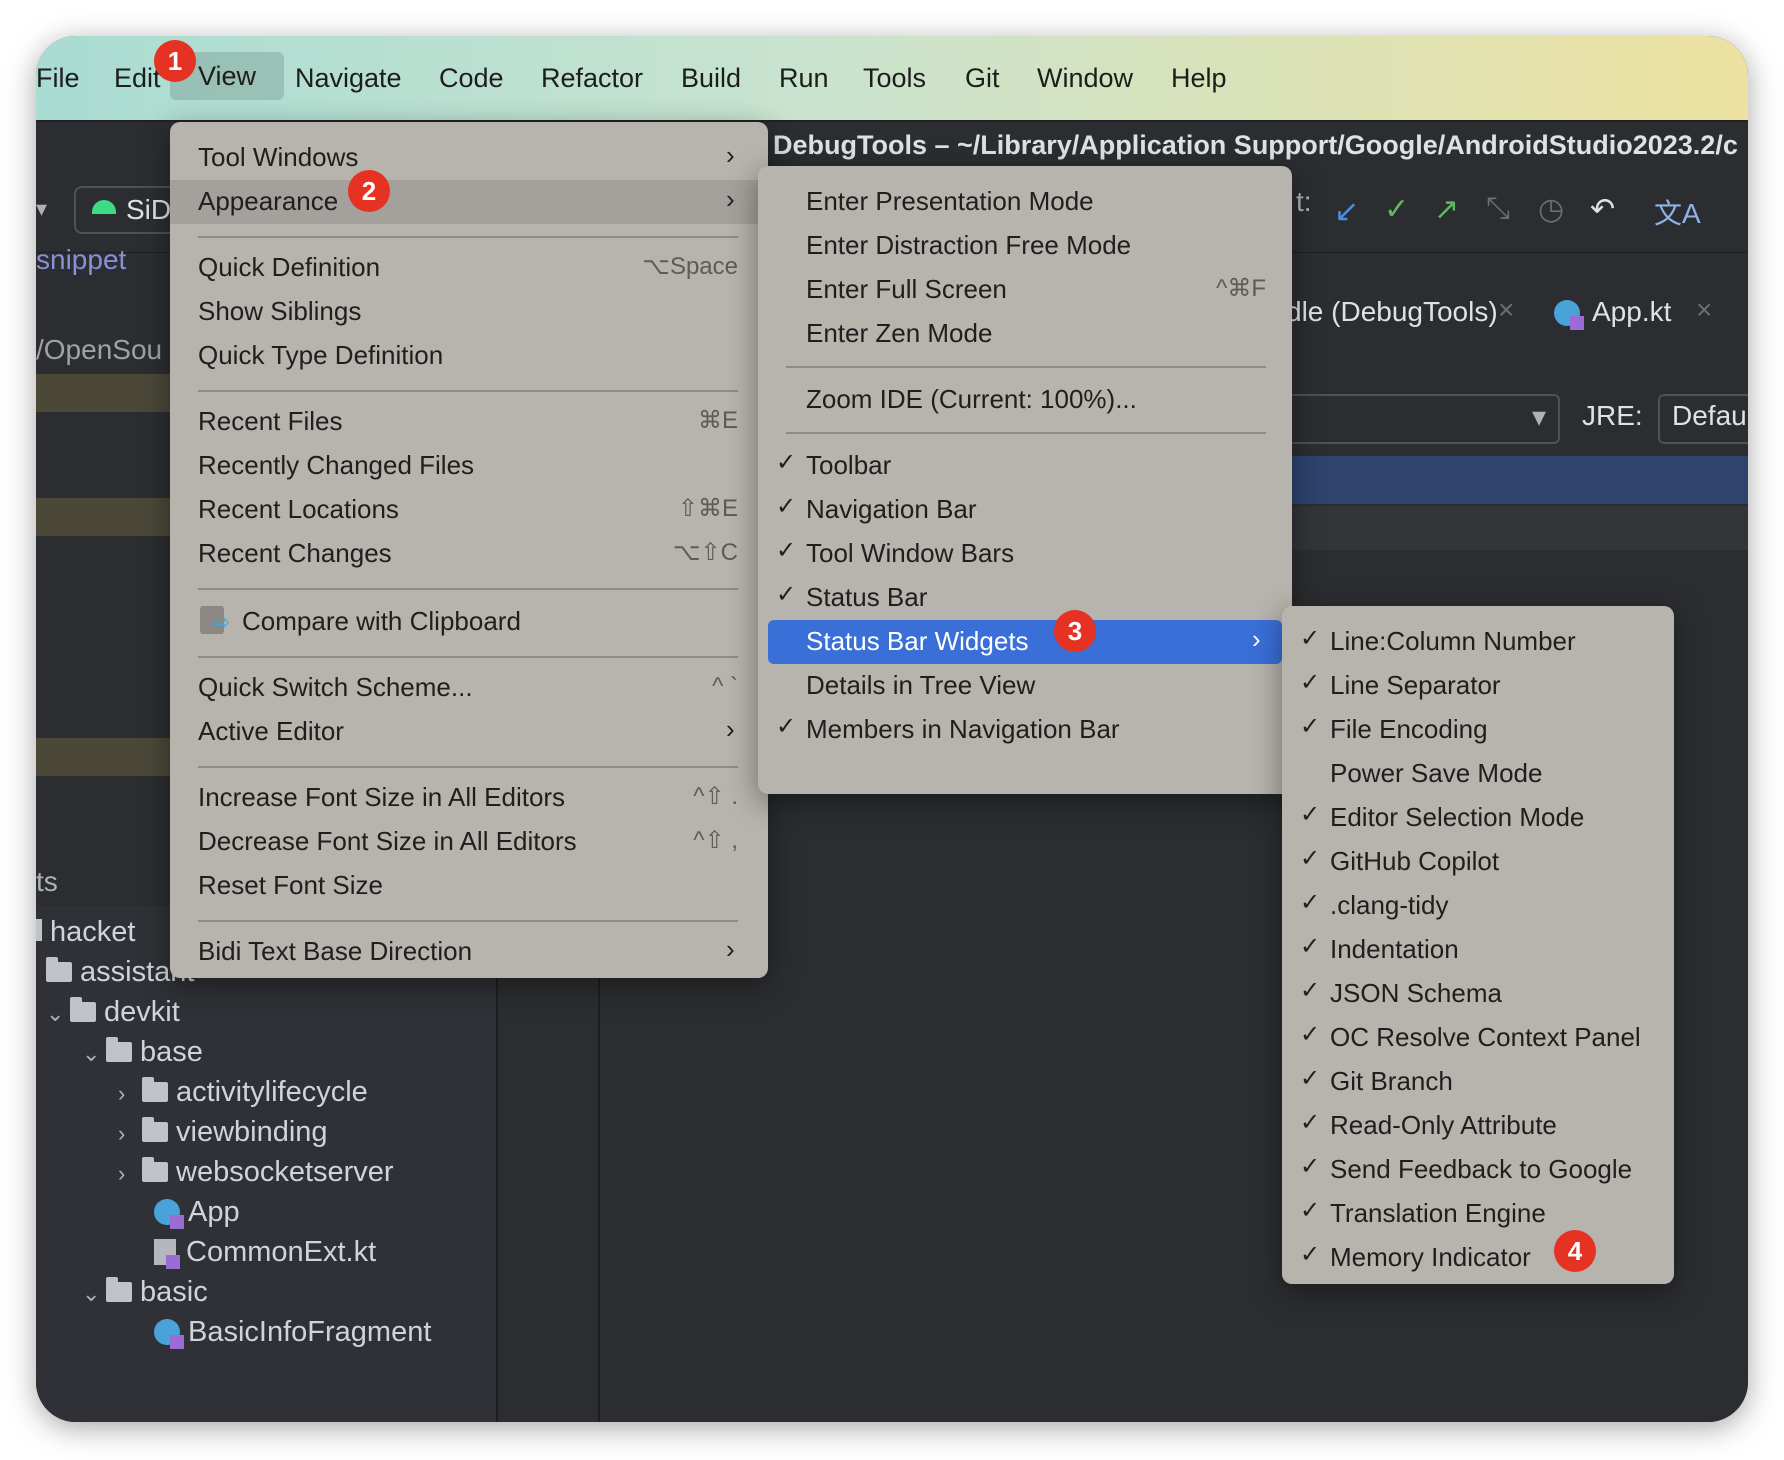  What do you see at coordinates (1036, 685) in the screenshot?
I see `menu-item-details-in-tree-view: Details in Tree View` at bounding box center [1036, 685].